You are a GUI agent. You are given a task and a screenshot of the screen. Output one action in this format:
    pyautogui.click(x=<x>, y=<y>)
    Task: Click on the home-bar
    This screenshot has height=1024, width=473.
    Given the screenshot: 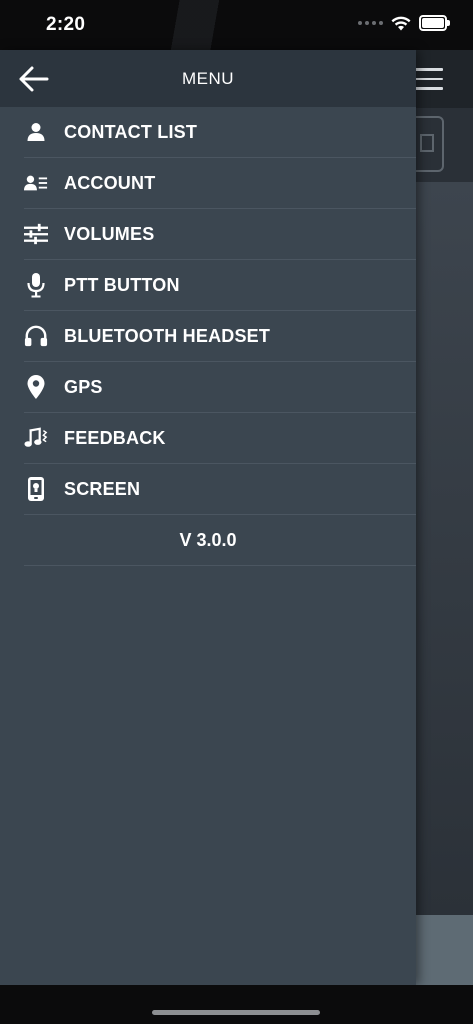 What is the action you would take?
    pyautogui.click(x=236, y=1004)
    